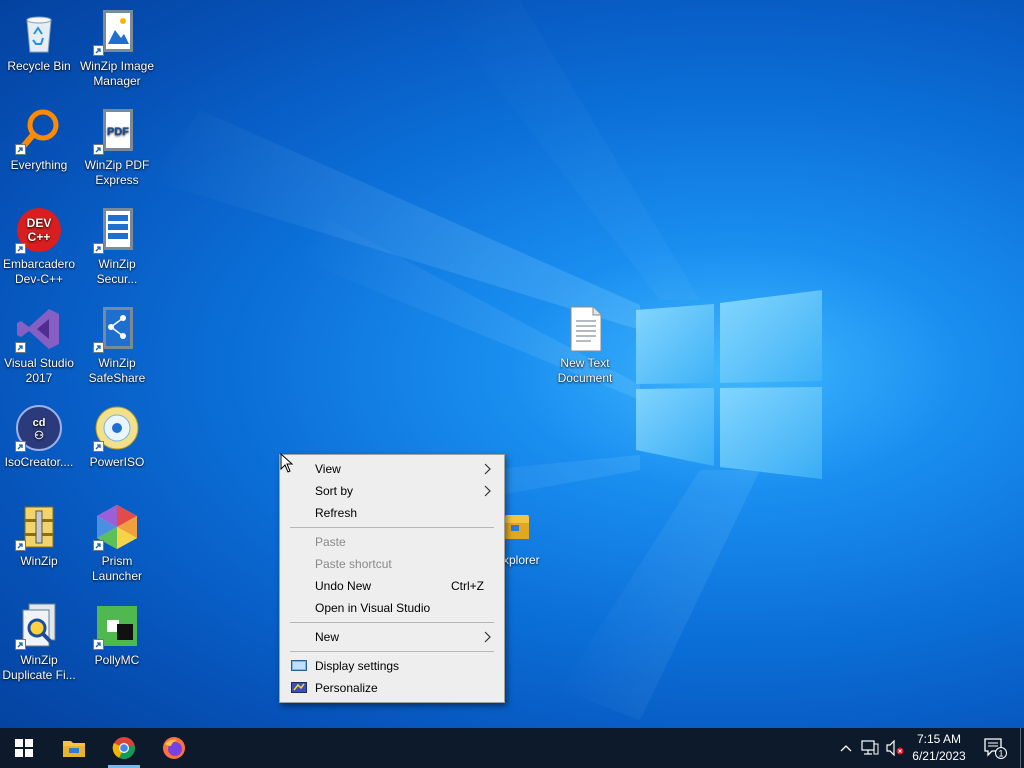 This screenshot has width=1024, height=768. Describe the element at coordinates (392, 513) in the screenshot. I see `menu-item-refresh: Refresh` at that location.